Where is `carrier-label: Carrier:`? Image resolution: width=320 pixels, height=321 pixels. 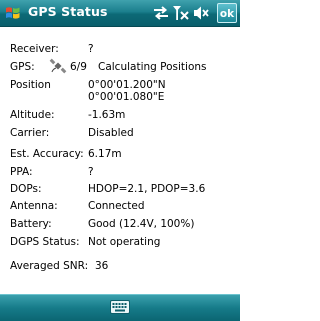
carrier-label: Carrier: is located at coordinates (30, 133).